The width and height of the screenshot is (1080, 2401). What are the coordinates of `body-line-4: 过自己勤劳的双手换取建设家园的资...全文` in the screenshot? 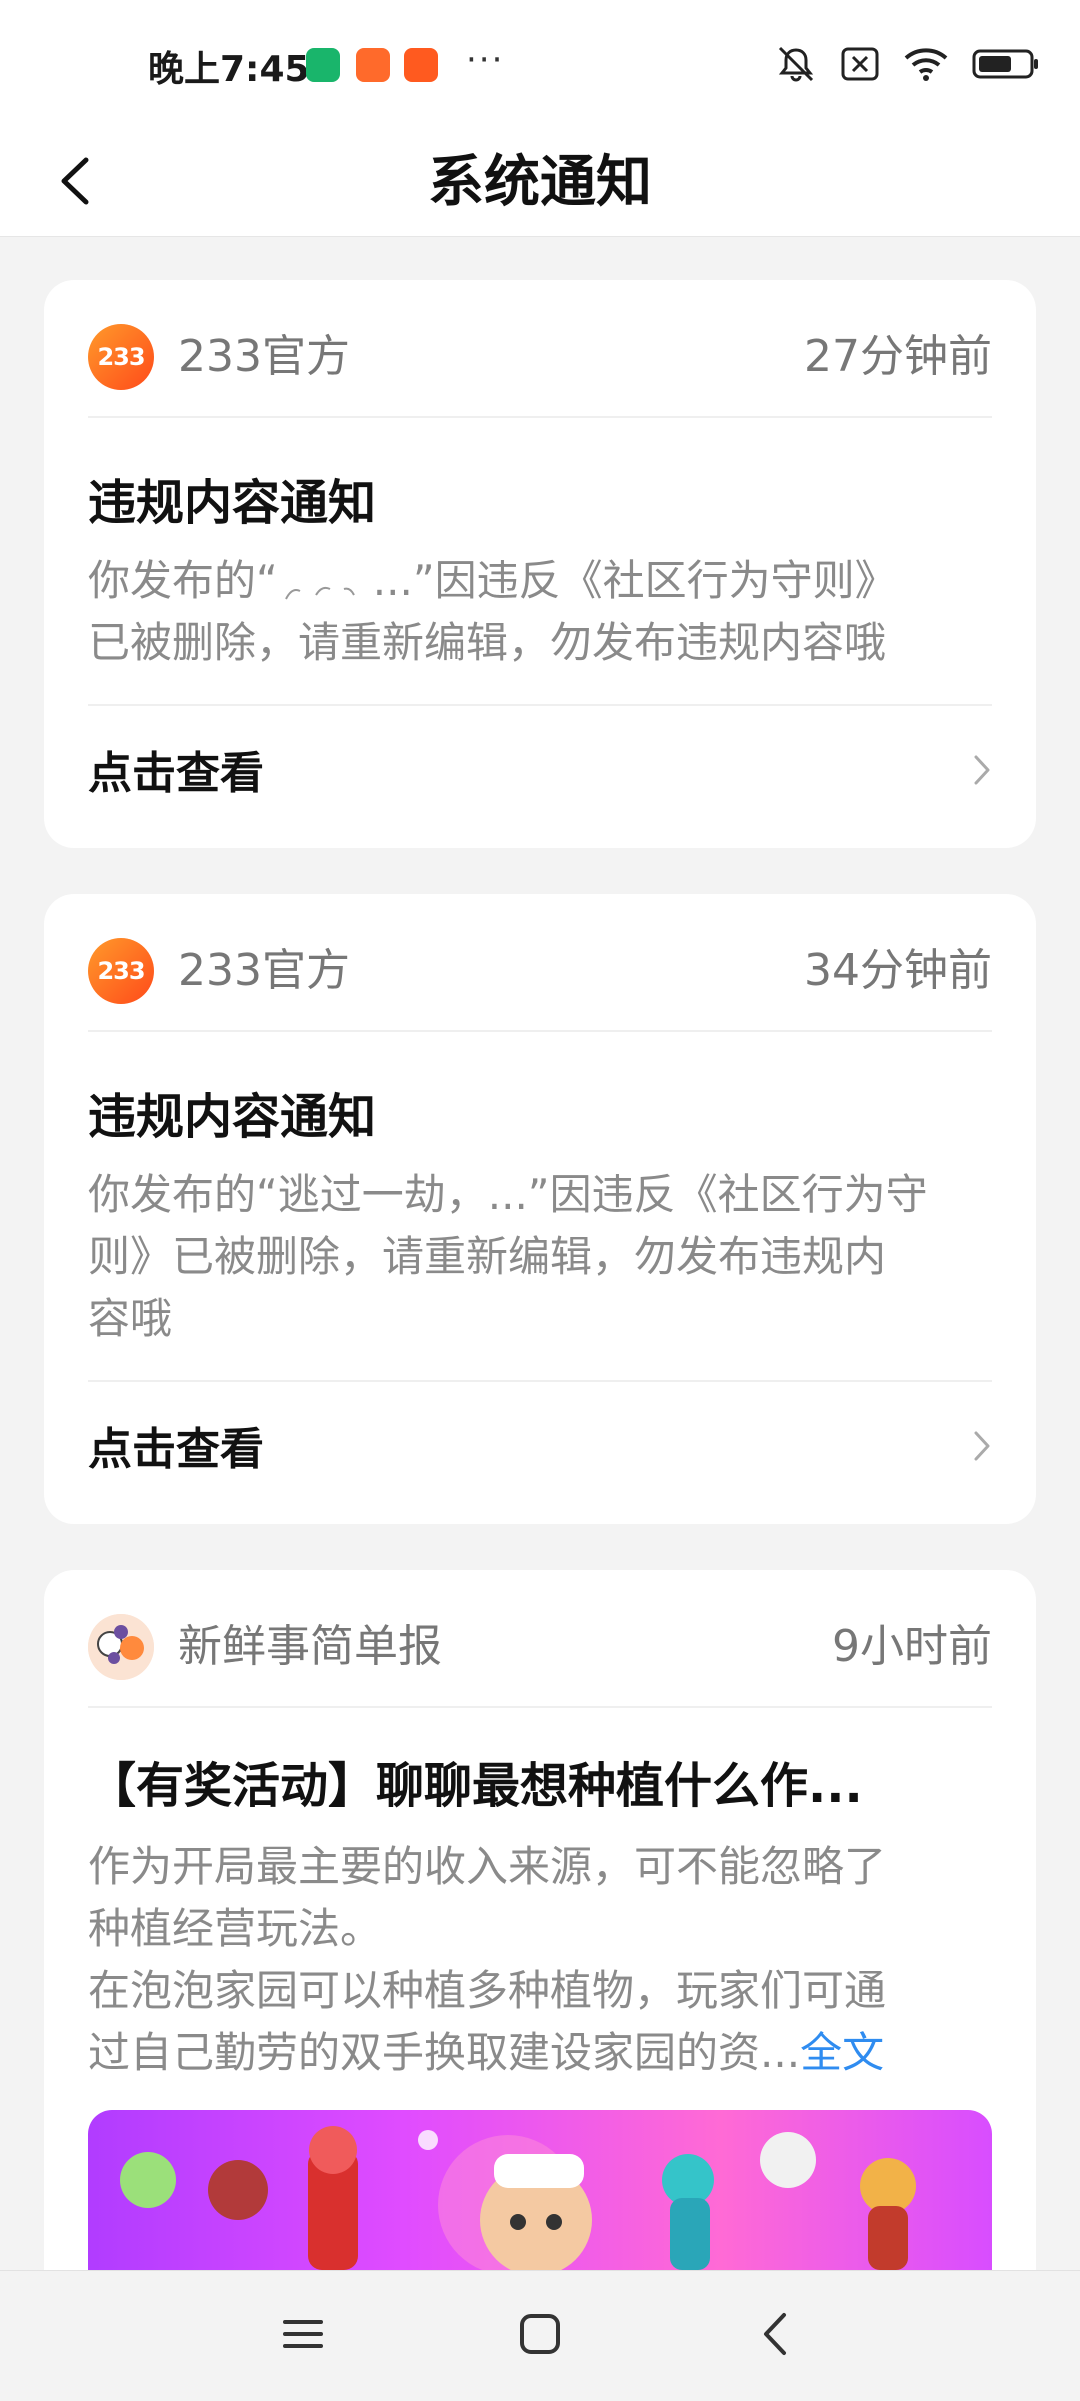 It's located at (540, 2053).